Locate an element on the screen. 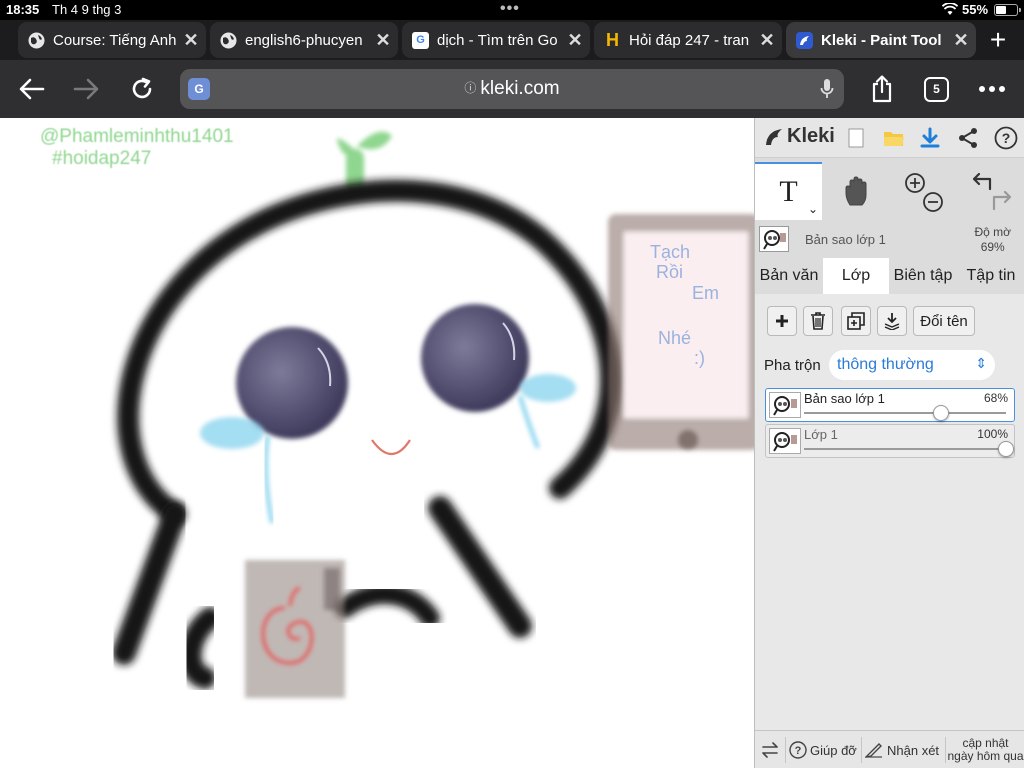 This screenshot has height=768, width=1024. tab-hoidap247: H Hỏi đáp 247 - tran ✕ is located at coordinates (688, 40).